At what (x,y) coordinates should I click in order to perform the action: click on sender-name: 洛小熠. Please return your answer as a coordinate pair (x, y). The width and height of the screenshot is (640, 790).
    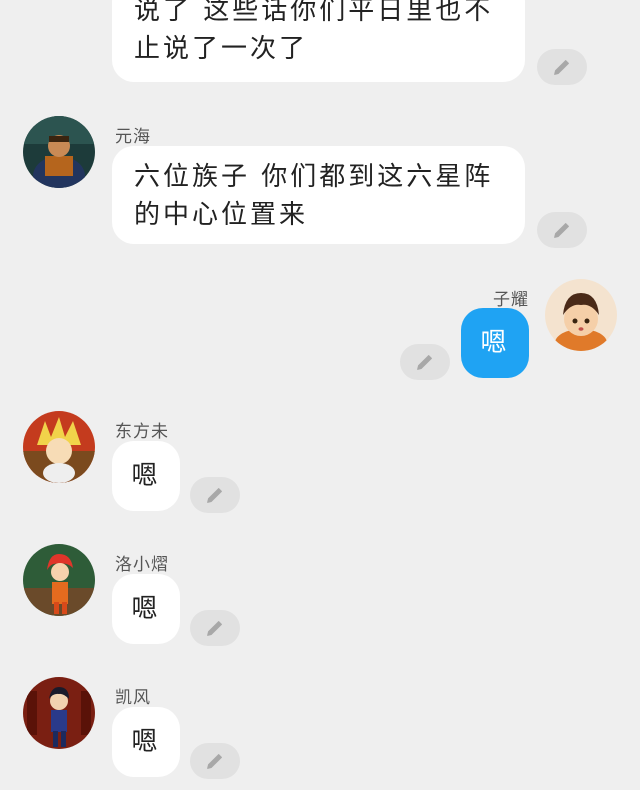
    Looking at the image, I should click on (142, 565).